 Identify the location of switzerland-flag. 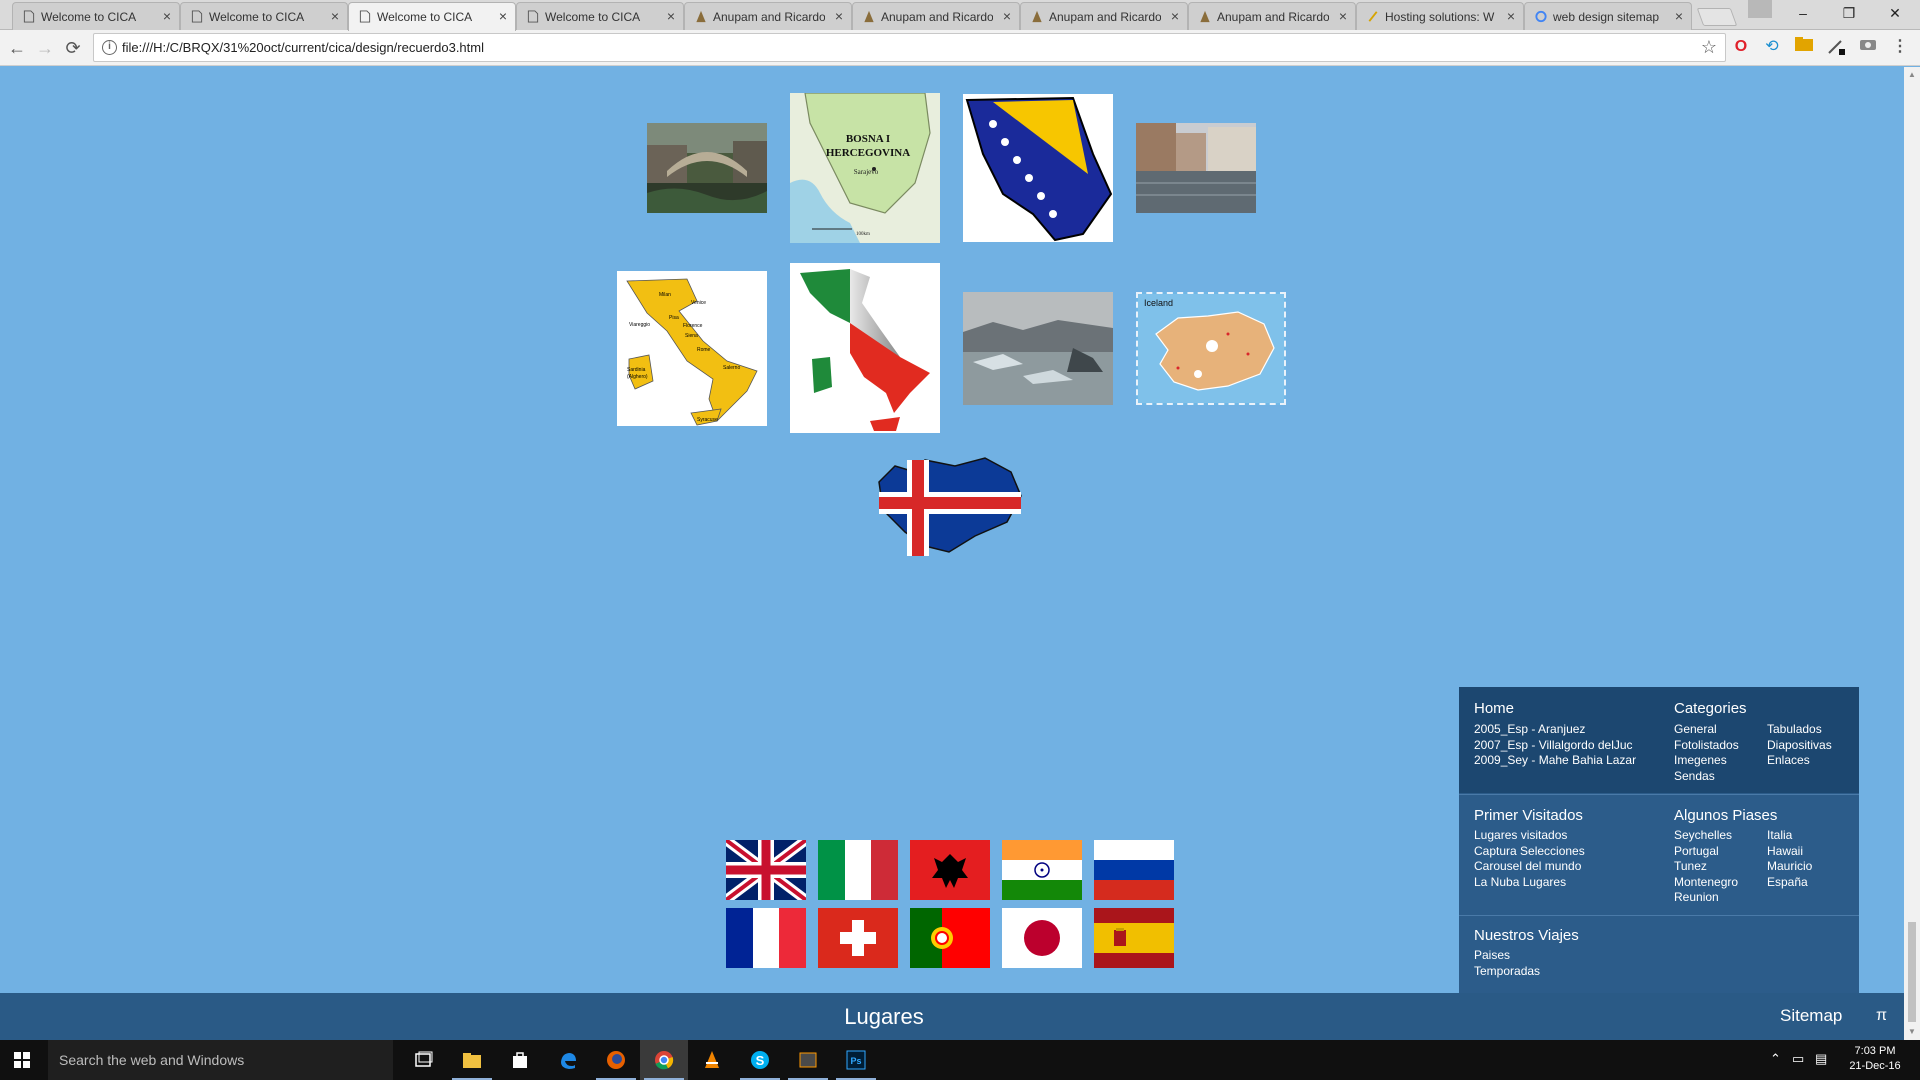
(858, 938).